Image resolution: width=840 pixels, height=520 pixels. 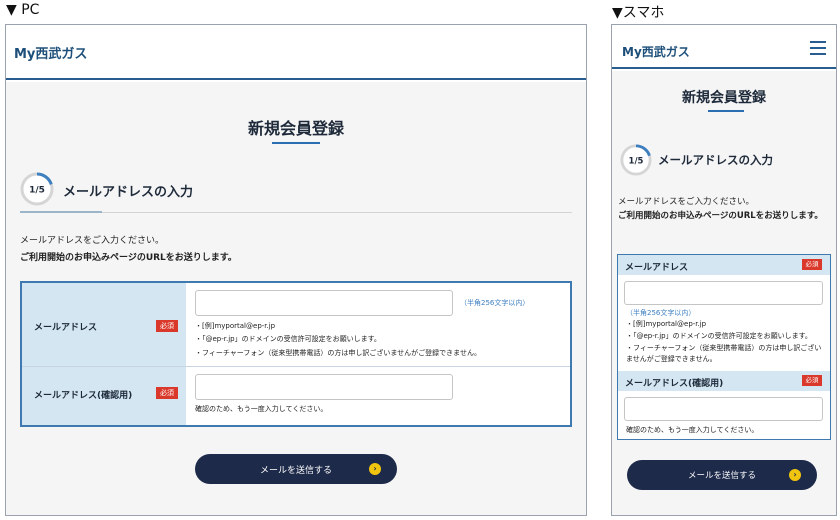 What do you see at coordinates (818, 48) in the screenshot?
I see `hamburger-menu-icon` at bounding box center [818, 48].